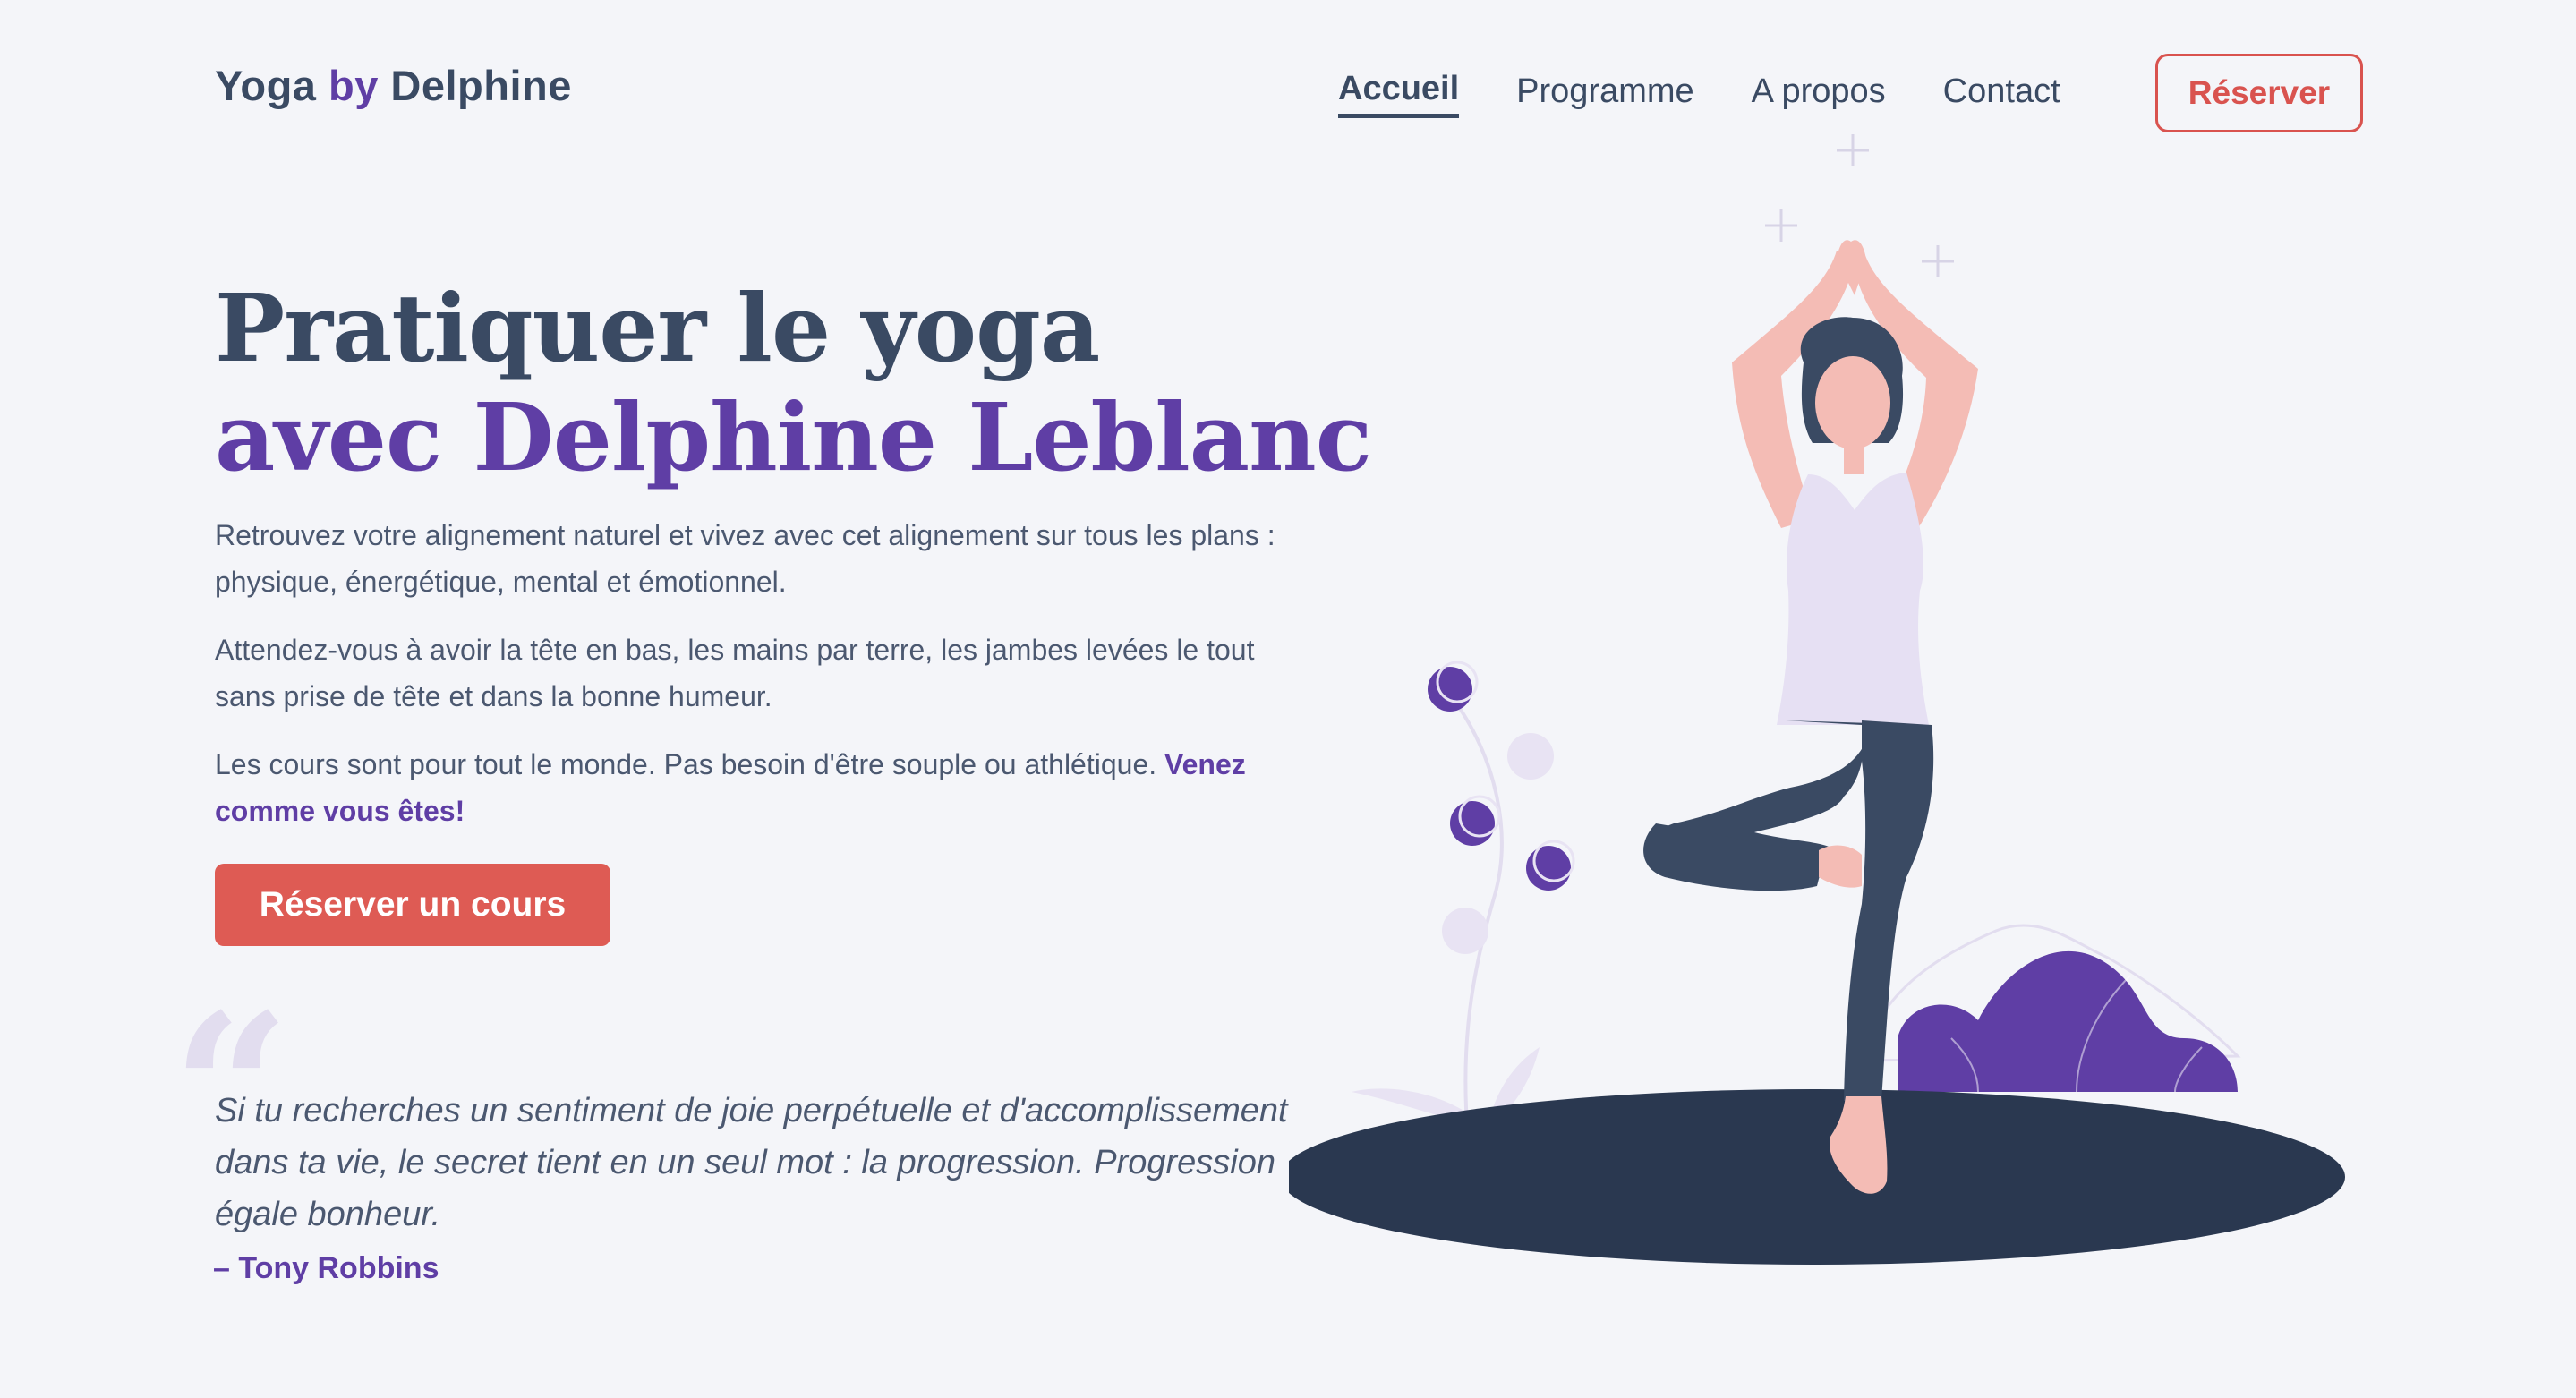 The image size is (2576, 1398). I want to click on hero-title: Pratiquer le yoga avec Delphine Leblanc, so click(793, 382).